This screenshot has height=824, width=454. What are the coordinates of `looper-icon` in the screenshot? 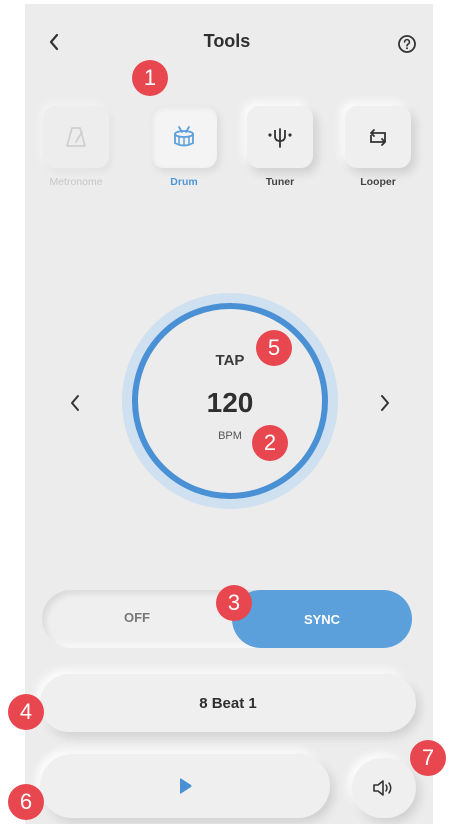 It's located at (378, 137).